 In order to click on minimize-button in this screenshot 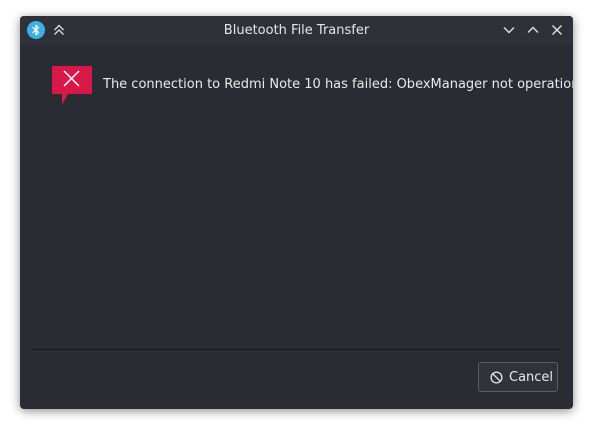, I will do `click(509, 30)`.